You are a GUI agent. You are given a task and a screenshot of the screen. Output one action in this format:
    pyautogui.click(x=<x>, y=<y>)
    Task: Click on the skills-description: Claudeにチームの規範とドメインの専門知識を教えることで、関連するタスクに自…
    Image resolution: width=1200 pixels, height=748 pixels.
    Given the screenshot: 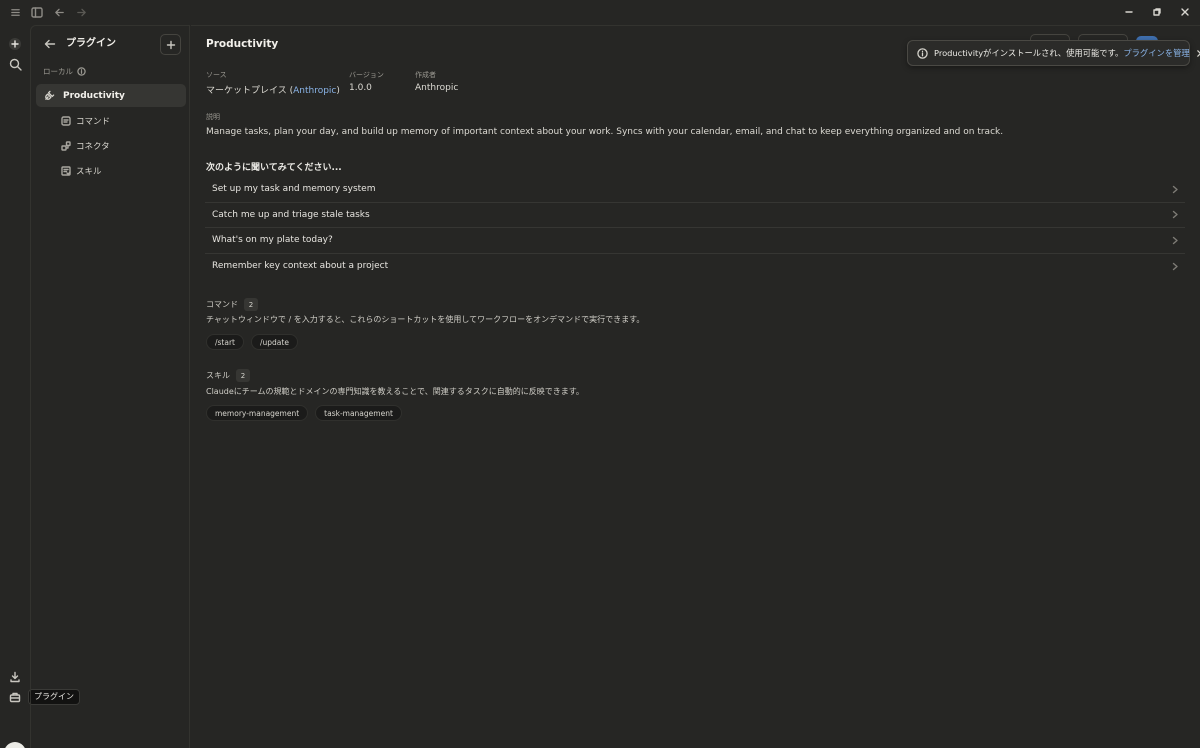 What is the action you would take?
    pyautogui.click(x=395, y=391)
    